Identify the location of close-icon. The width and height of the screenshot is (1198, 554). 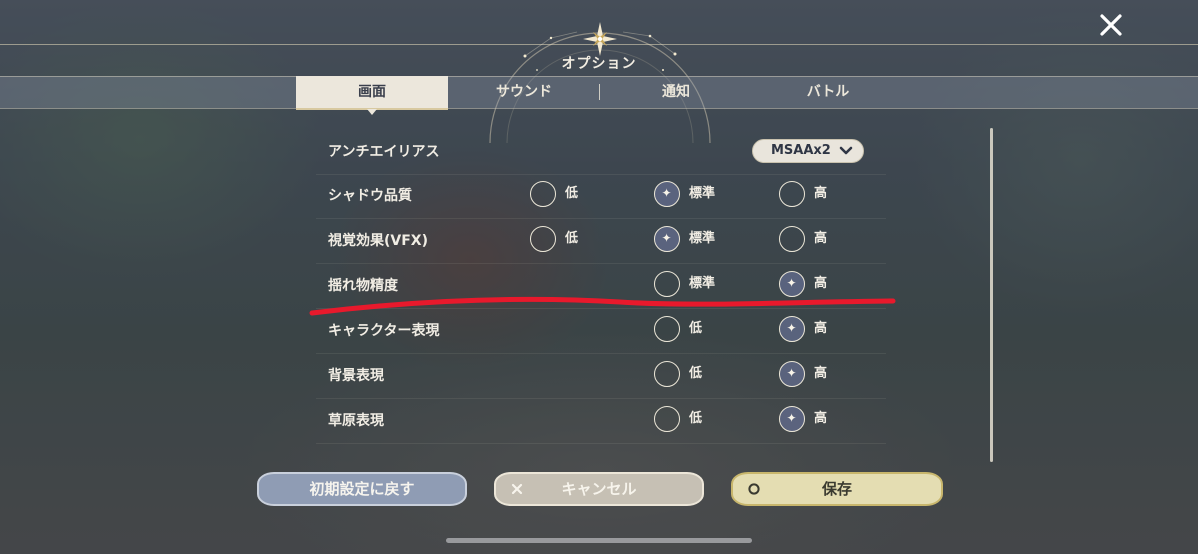
(1111, 25).